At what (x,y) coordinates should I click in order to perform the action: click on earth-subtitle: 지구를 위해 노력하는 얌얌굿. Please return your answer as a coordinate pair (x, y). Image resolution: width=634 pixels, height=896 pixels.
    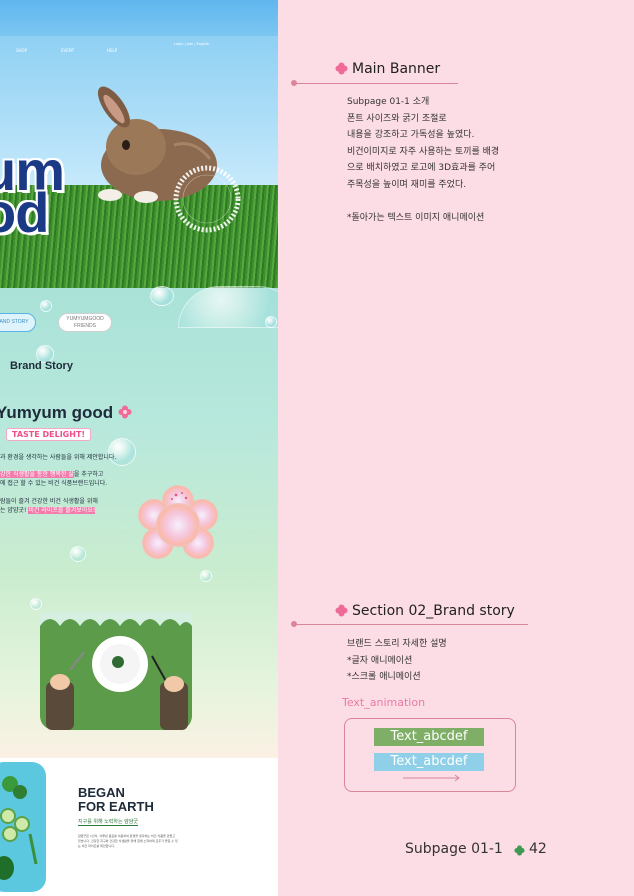
    Looking at the image, I should click on (108, 822).